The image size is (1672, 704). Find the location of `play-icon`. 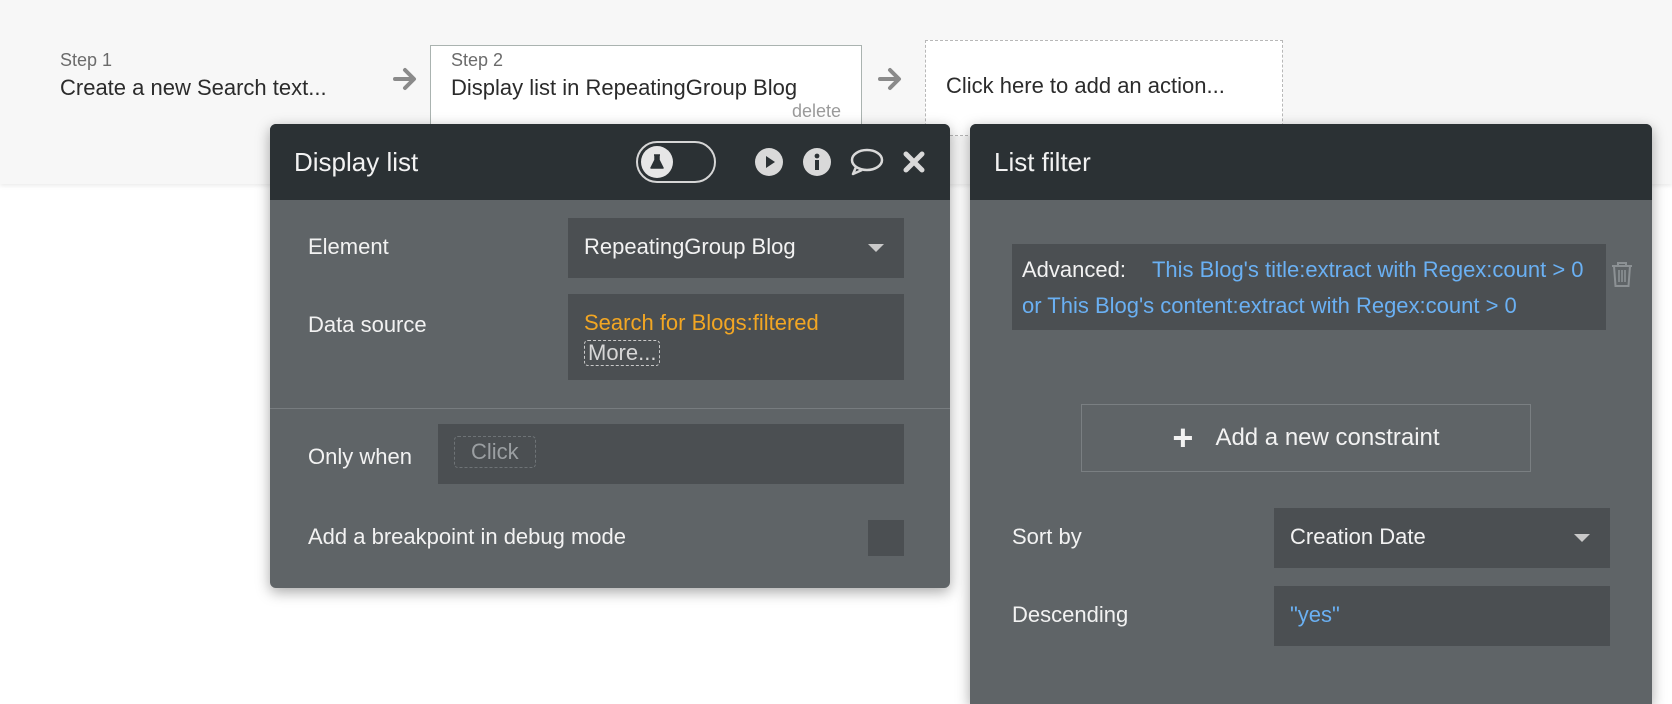

play-icon is located at coordinates (769, 162).